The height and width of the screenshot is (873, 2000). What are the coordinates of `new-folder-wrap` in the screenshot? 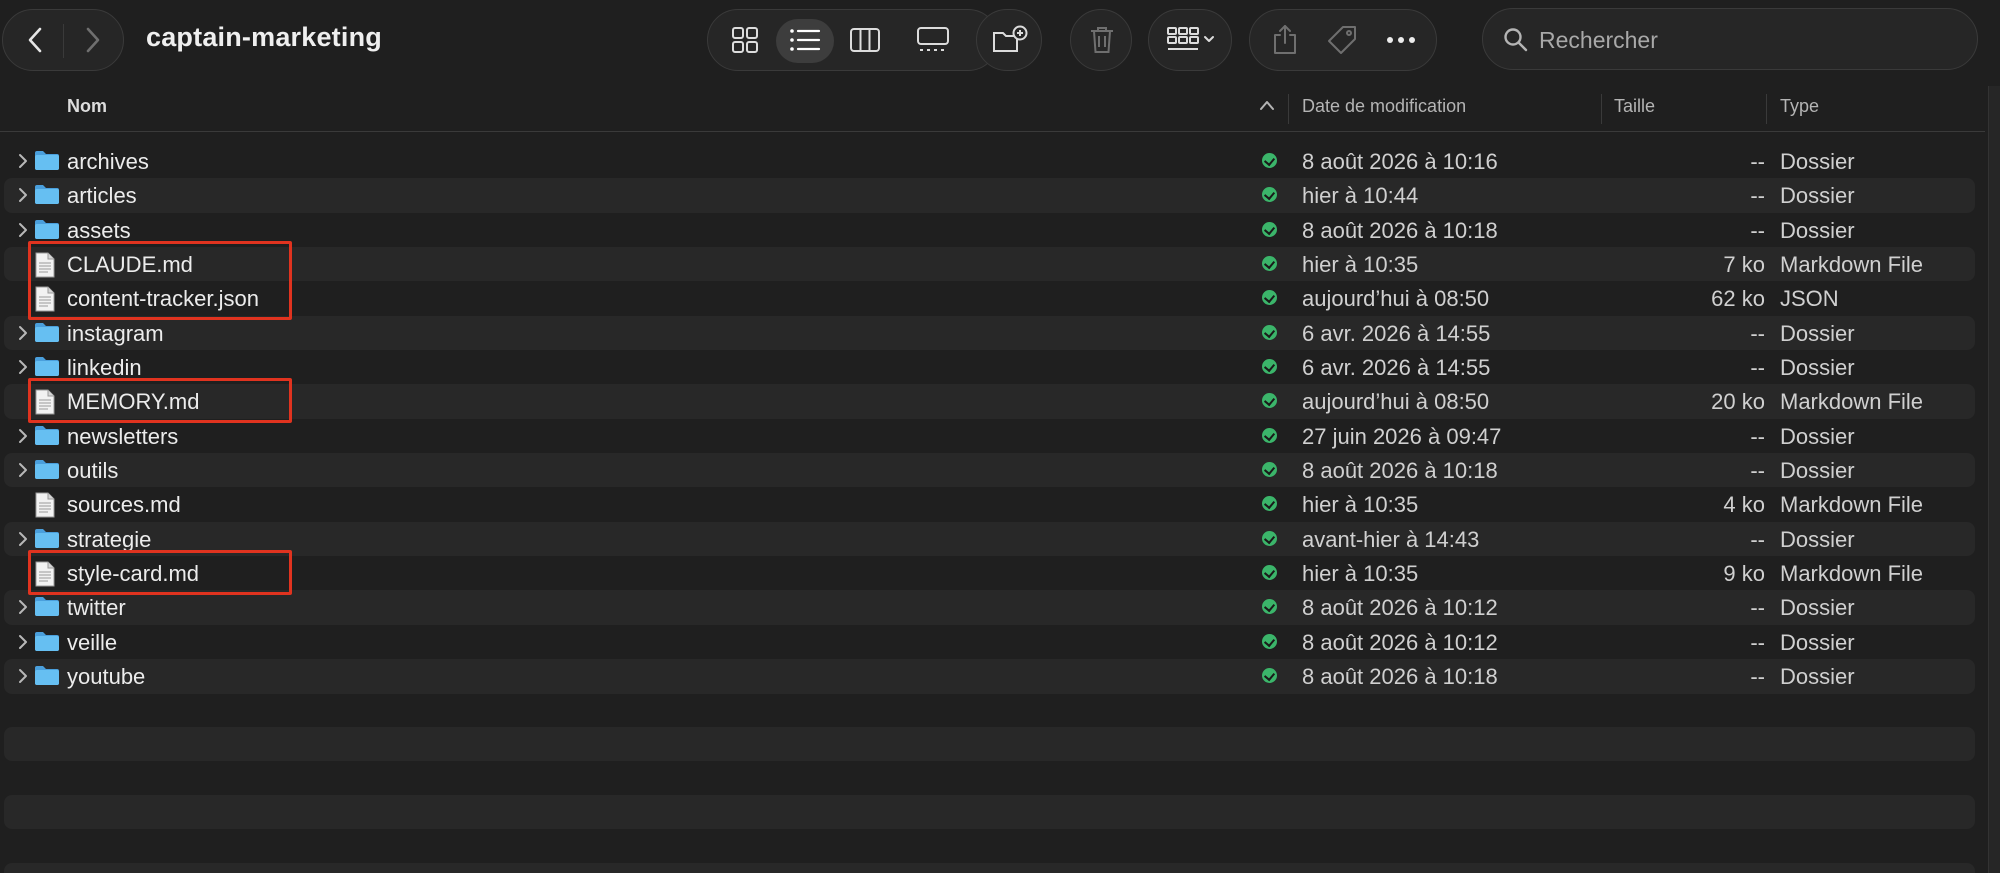 It's located at (1010, 40).